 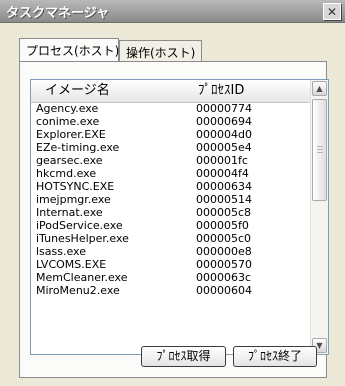 What do you see at coordinates (171, 108) in the screenshot?
I see `list-item: Agency.exe 00000774` at bounding box center [171, 108].